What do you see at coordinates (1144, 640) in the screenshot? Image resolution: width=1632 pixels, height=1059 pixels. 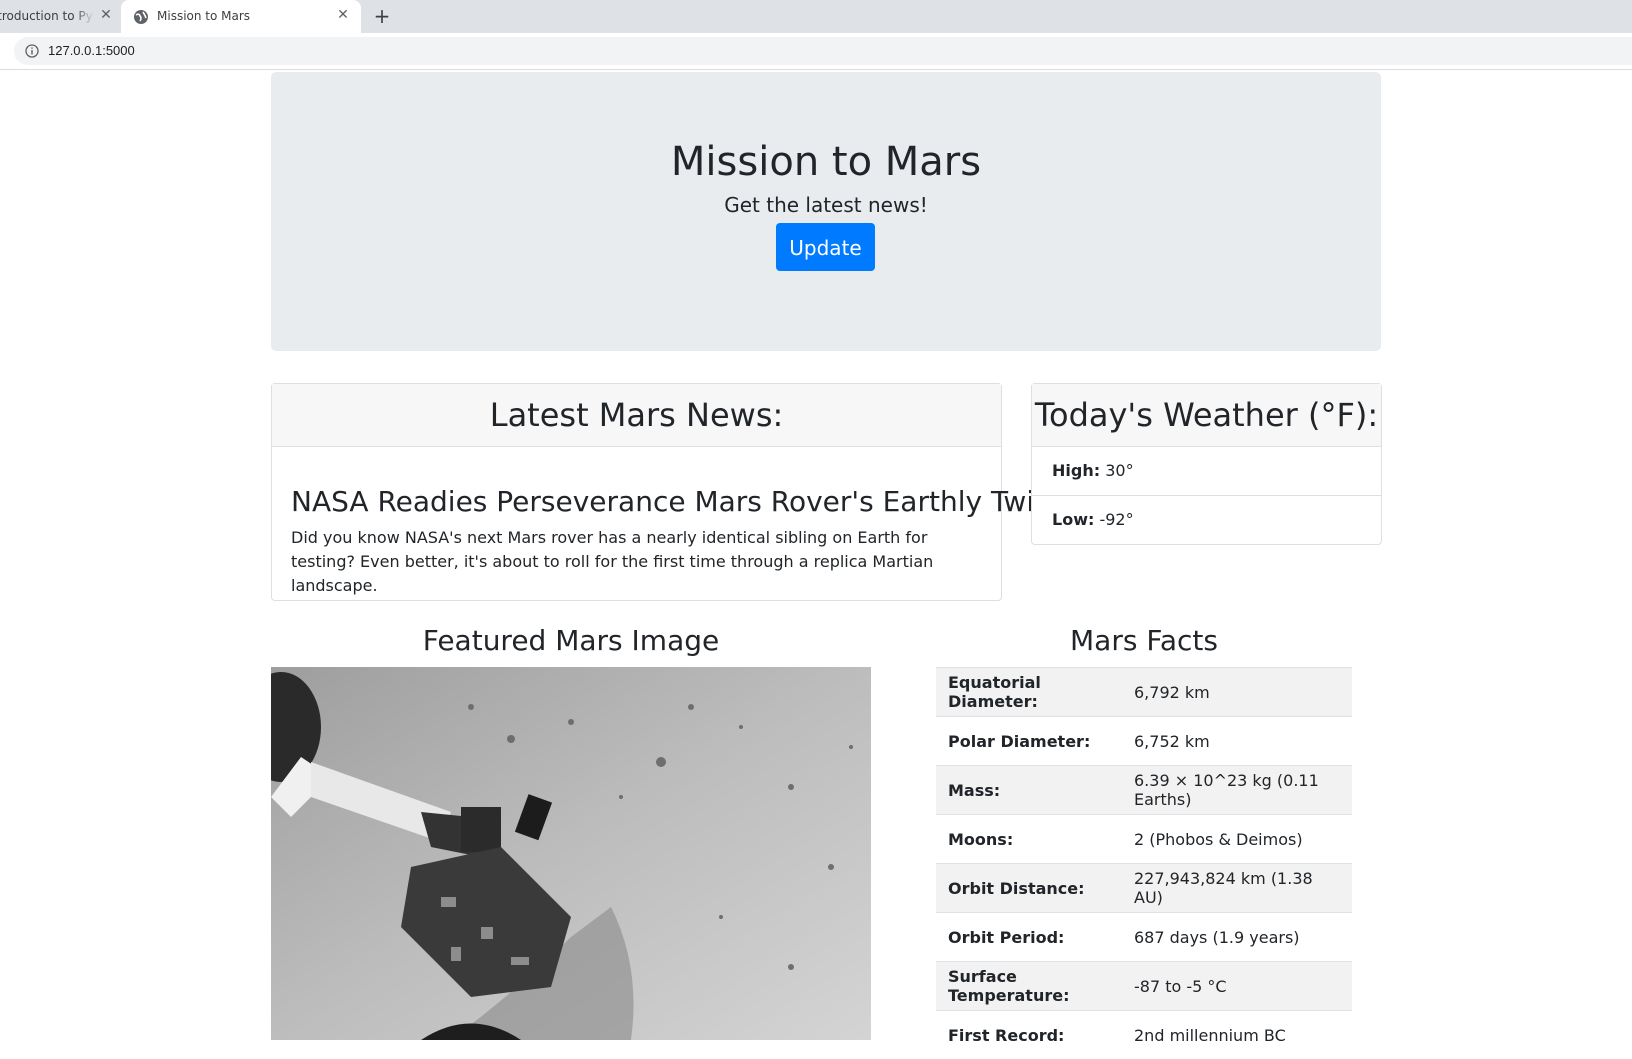 I see `mars-facts-heading: Mars Facts` at bounding box center [1144, 640].